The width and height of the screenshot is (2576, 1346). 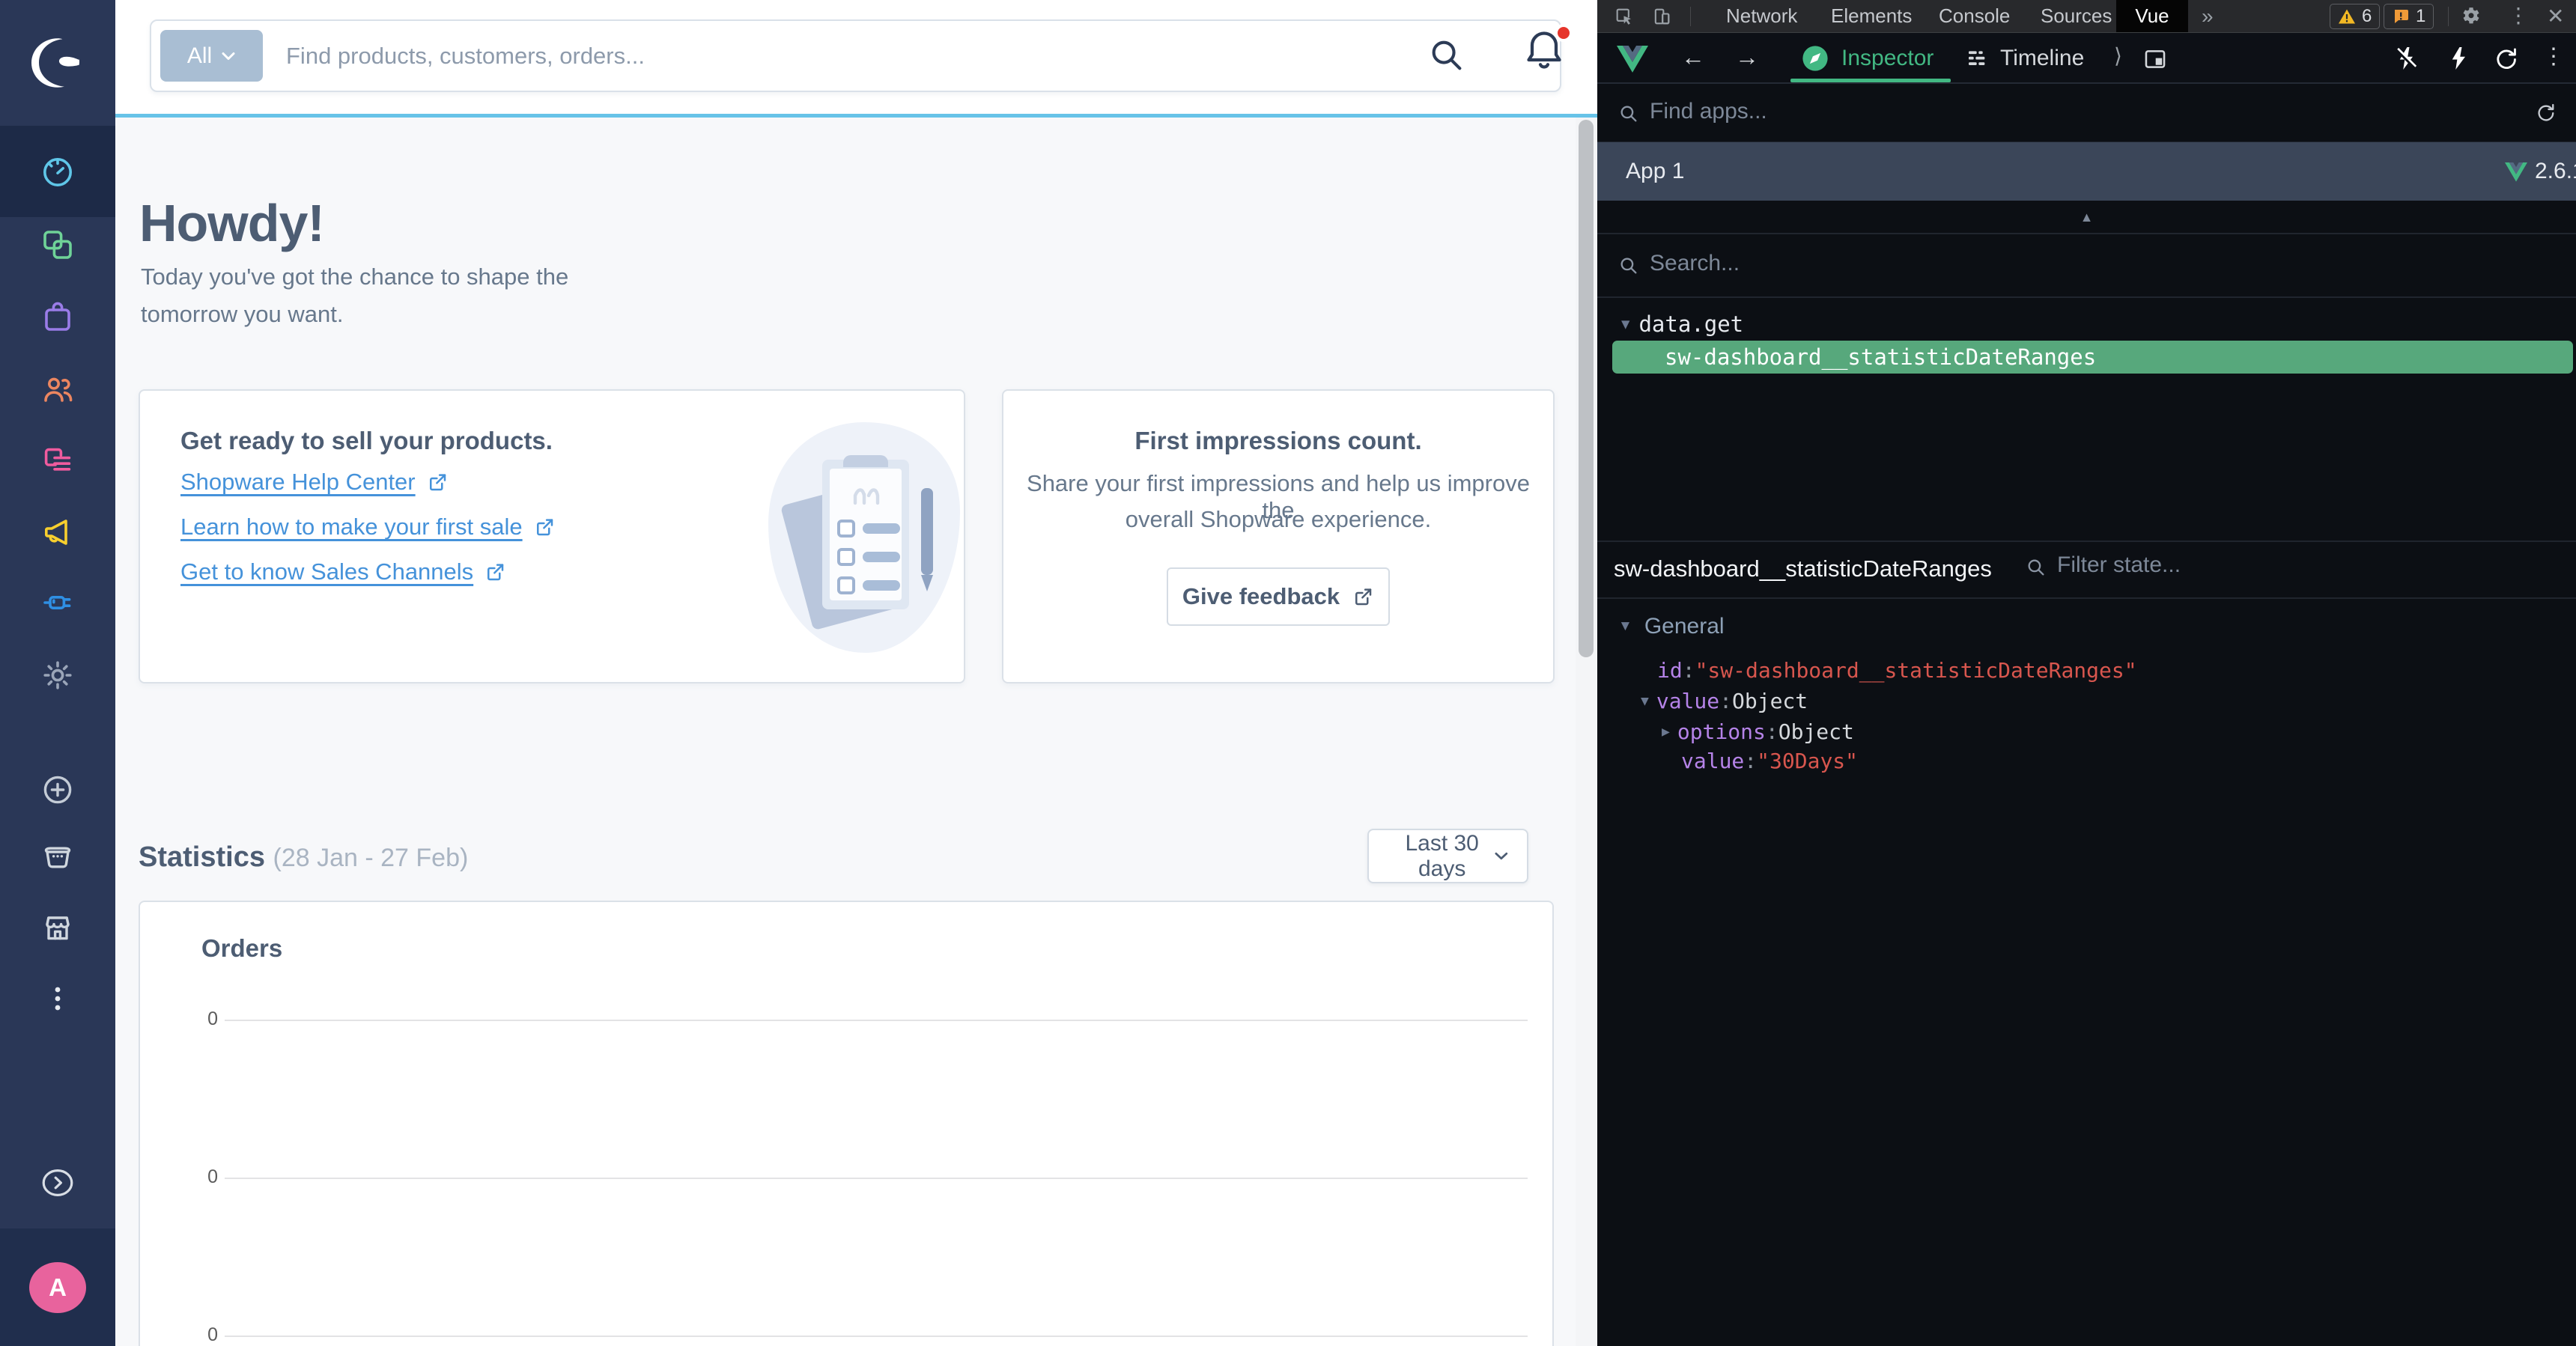 What do you see at coordinates (1684, 626) in the screenshot?
I see `section-label: General` at bounding box center [1684, 626].